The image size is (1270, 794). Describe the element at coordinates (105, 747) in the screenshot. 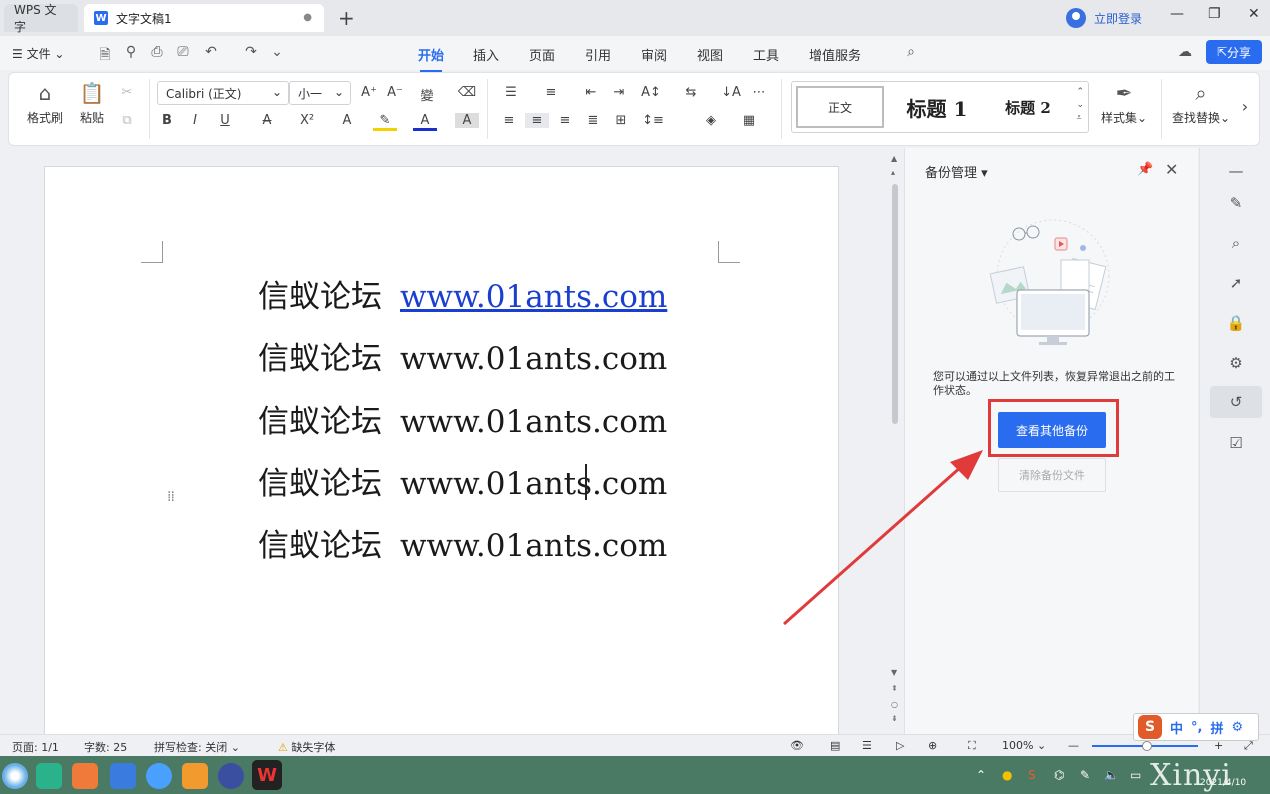

I see `word-count: 字数: 25` at that location.